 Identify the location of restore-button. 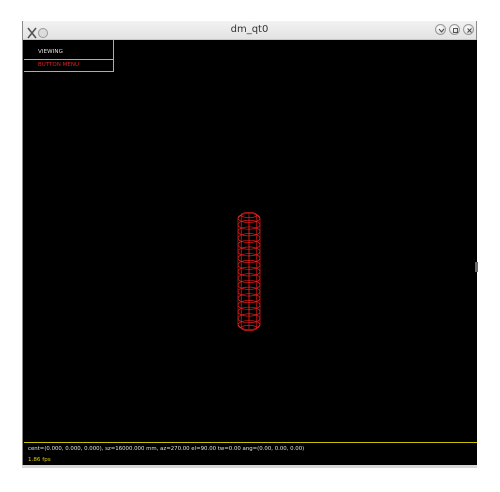
(454, 29).